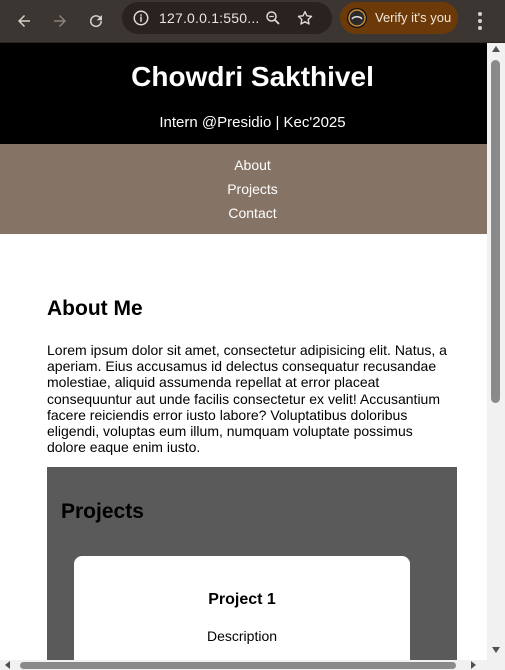 The image size is (505, 670). What do you see at coordinates (252, 76) in the screenshot?
I see `page-title: Chowdri Sakthivel` at bounding box center [252, 76].